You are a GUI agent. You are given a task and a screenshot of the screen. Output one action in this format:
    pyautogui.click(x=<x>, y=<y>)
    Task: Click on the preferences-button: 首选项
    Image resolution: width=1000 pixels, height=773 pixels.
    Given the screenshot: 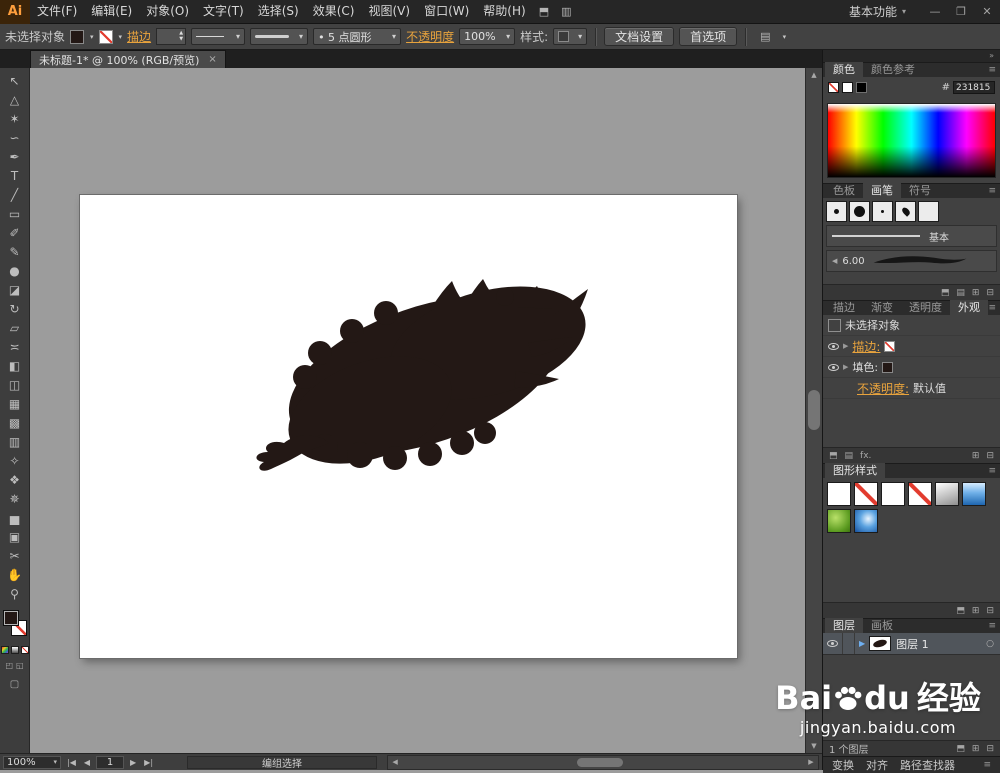 What is the action you would take?
    pyautogui.click(x=708, y=36)
    